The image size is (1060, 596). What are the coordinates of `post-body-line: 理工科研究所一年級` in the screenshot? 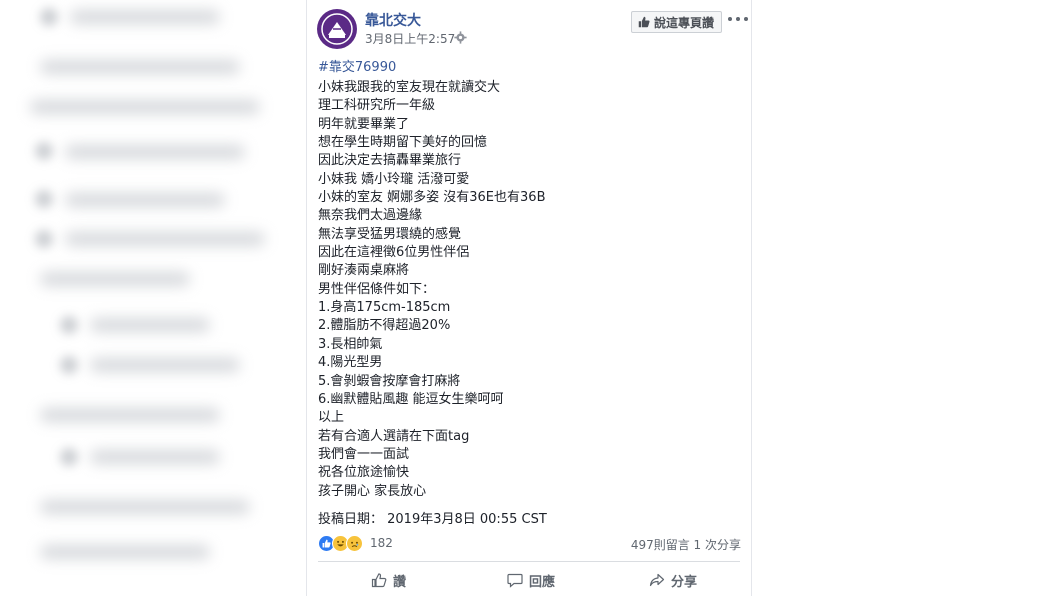 It's located at (377, 106).